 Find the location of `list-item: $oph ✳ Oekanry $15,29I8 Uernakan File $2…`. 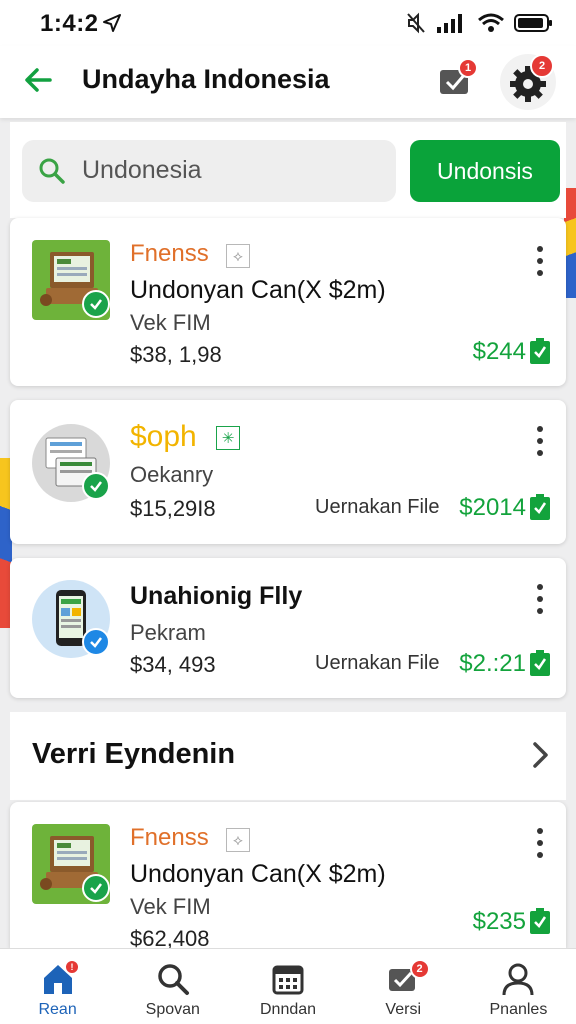

list-item: $oph ✳ Oekanry $15,29I8 Uernakan File $2… is located at coordinates (288, 472).